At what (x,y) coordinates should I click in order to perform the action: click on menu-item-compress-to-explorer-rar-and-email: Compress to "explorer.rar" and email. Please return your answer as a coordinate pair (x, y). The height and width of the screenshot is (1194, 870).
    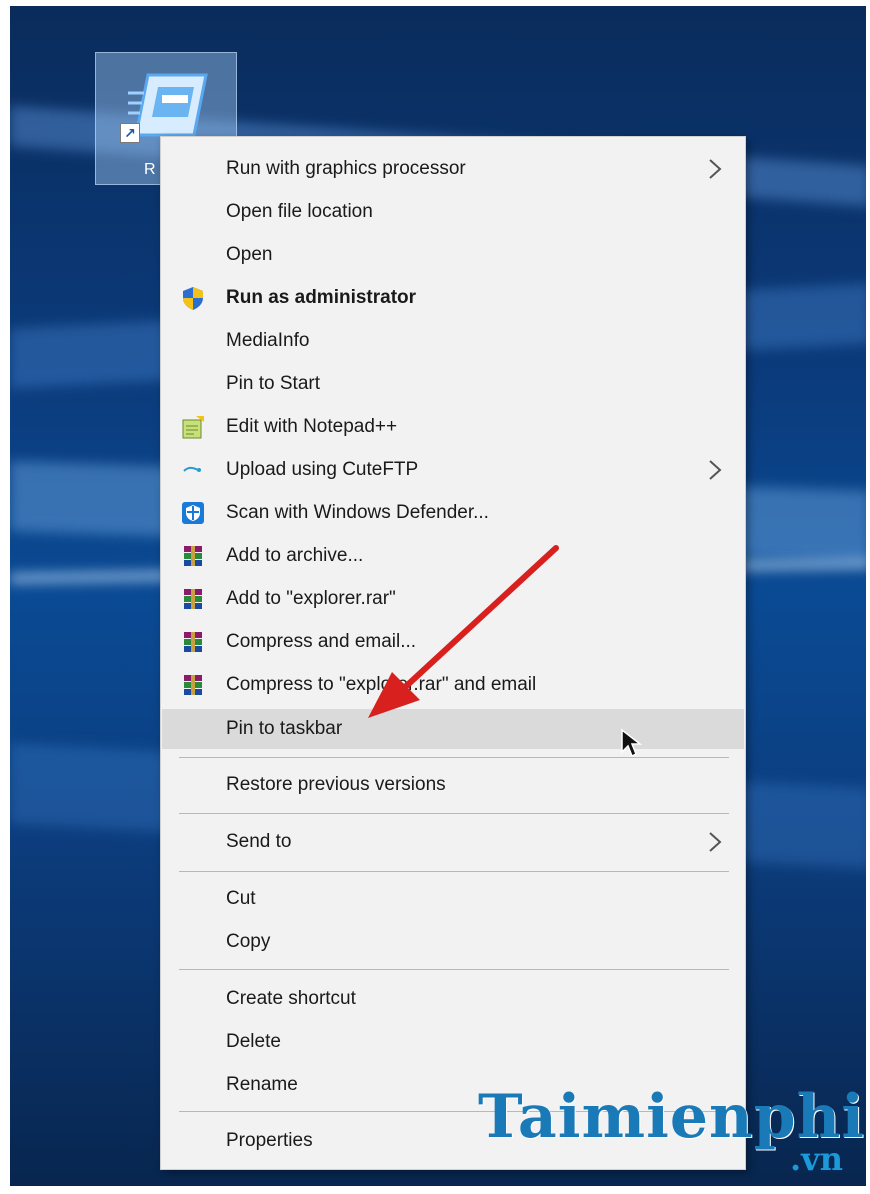
    Looking at the image, I should click on (453, 685).